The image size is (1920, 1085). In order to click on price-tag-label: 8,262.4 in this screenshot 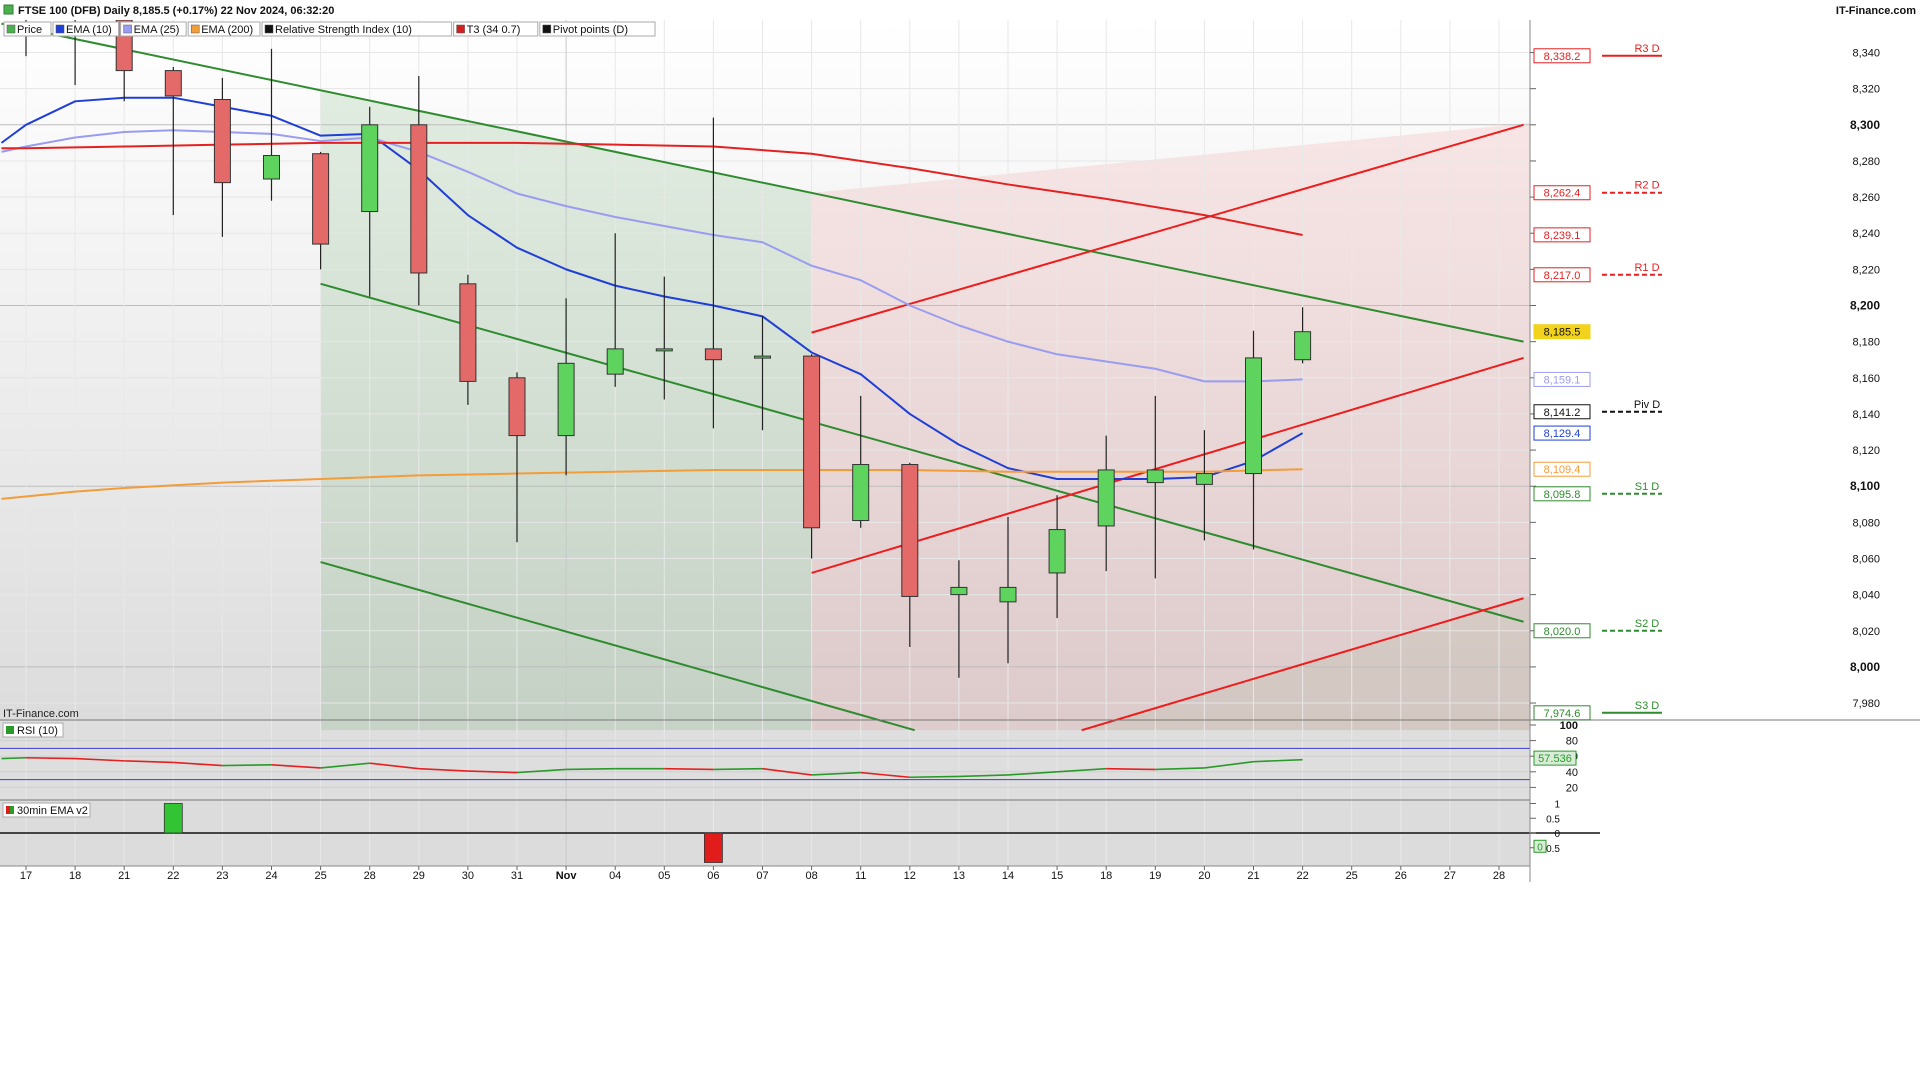, I will do `click(1562, 194)`.